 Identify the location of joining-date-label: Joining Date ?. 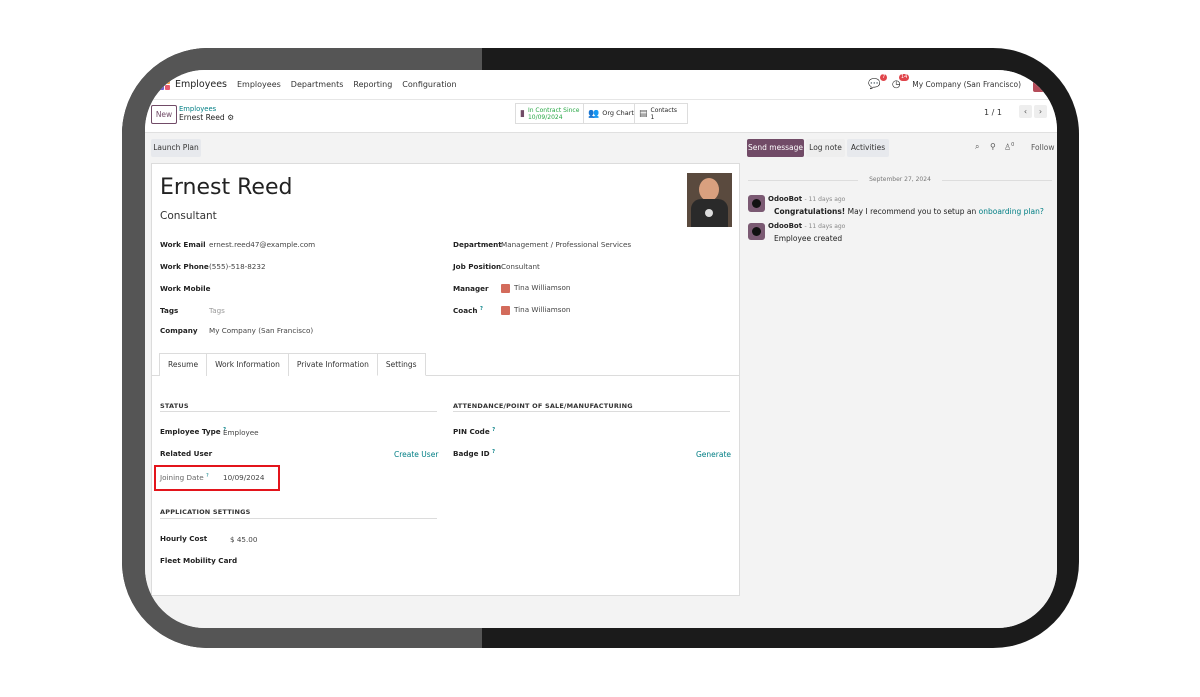
(184, 477).